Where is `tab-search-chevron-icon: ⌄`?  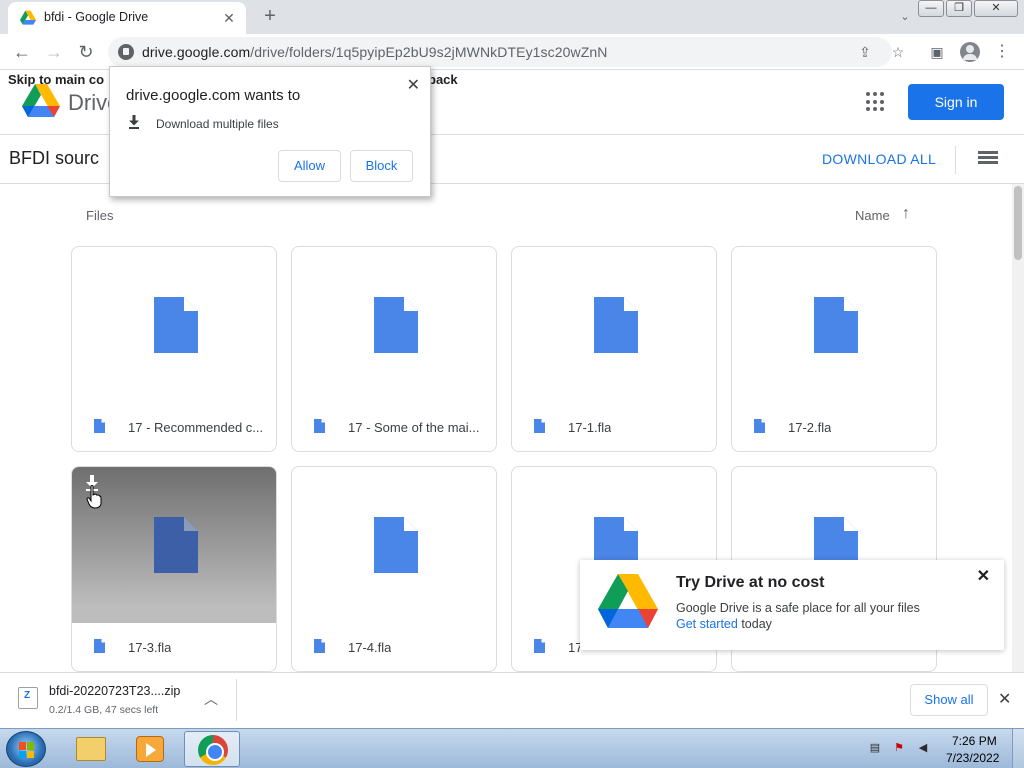 tab-search-chevron-icon: ⌄ is located at coordinates (905, 17).